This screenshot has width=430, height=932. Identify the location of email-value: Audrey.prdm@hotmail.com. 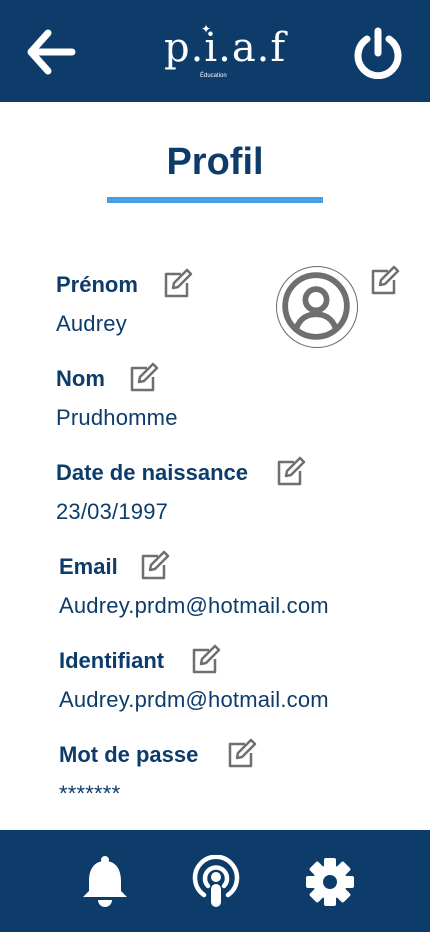
(194, 605).